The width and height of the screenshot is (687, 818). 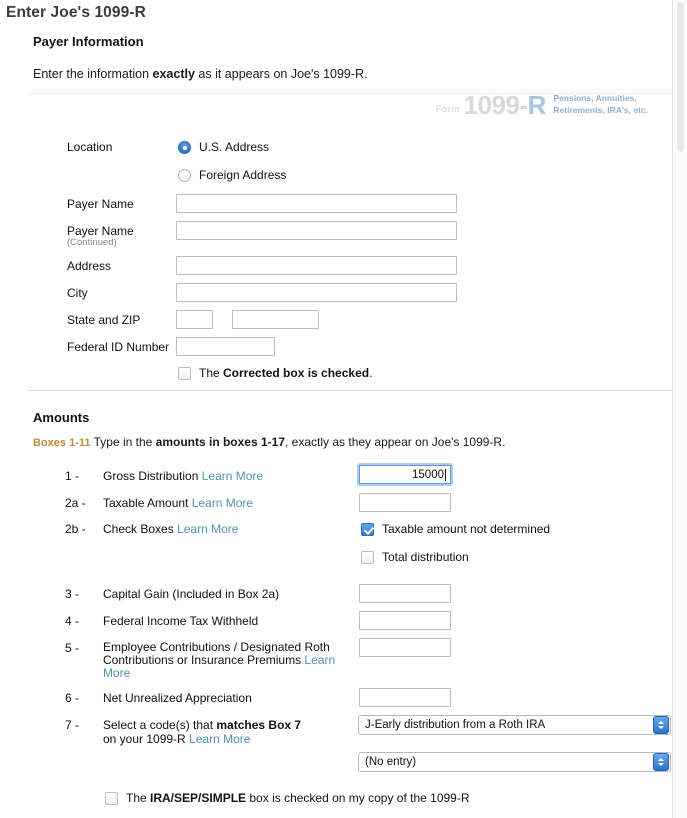 What do you see at coordinates (100, 231) in the screenshot?
I see `payer-name-continued-main: Payer Name` at bounding box center [100, 231].